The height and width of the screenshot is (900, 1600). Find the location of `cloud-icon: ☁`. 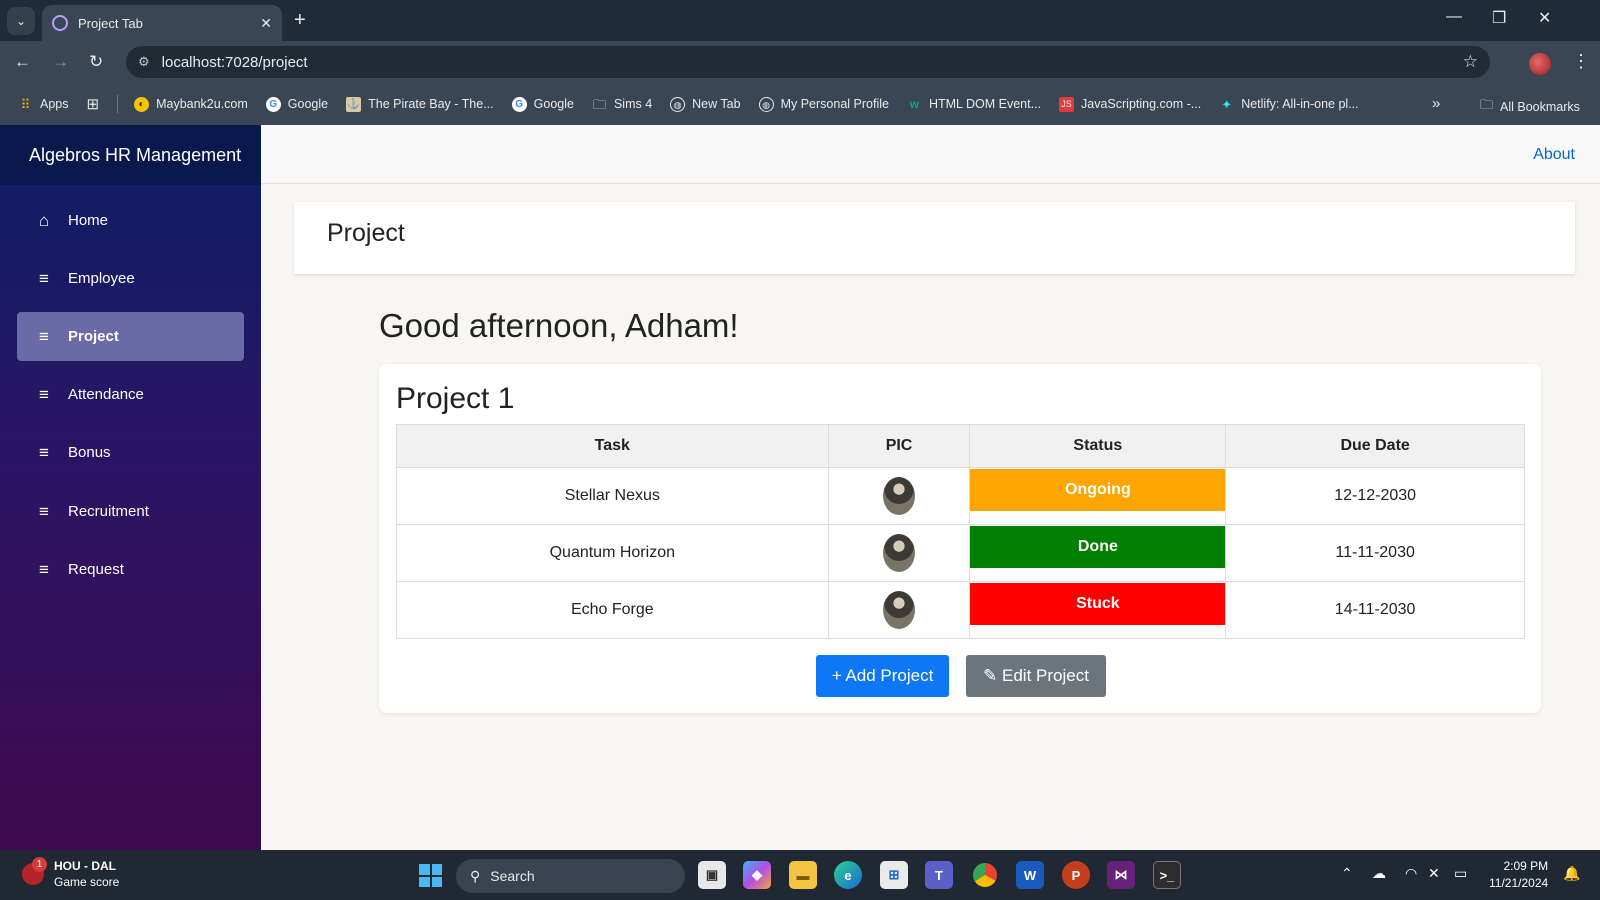

cloud-icon: ☁ is located at coordinates (1379, 873).